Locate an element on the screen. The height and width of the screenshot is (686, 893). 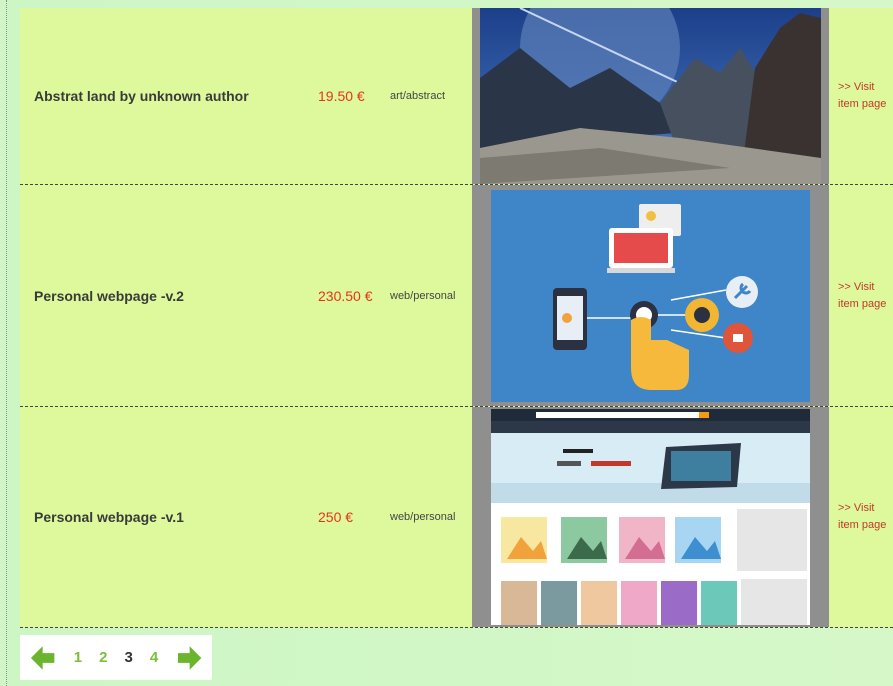
shop-webpage-screenshot-image is located at coordinates (650, 517).